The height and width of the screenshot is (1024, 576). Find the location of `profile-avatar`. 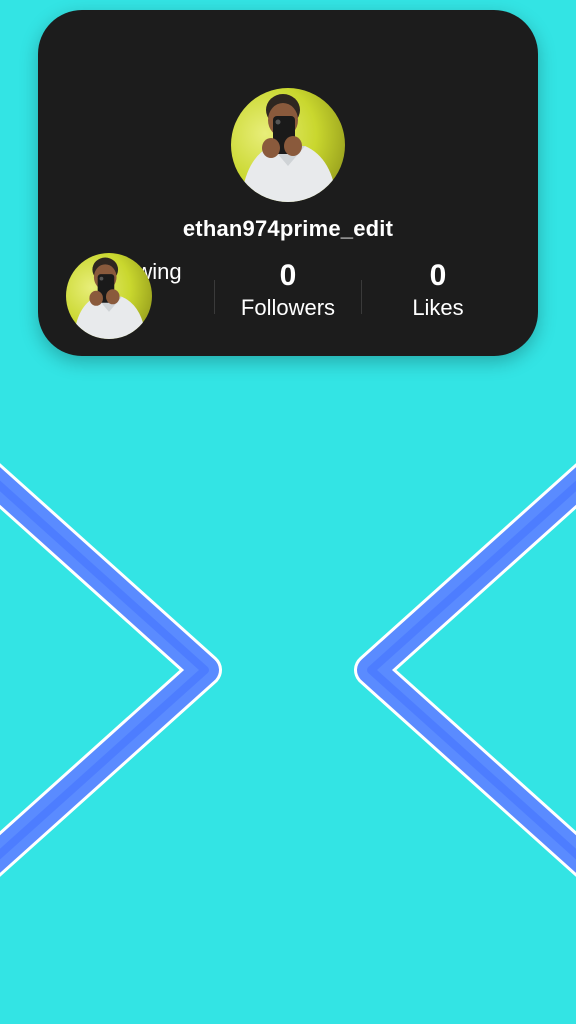

profile-avatar is located at coordinates (288, 145).